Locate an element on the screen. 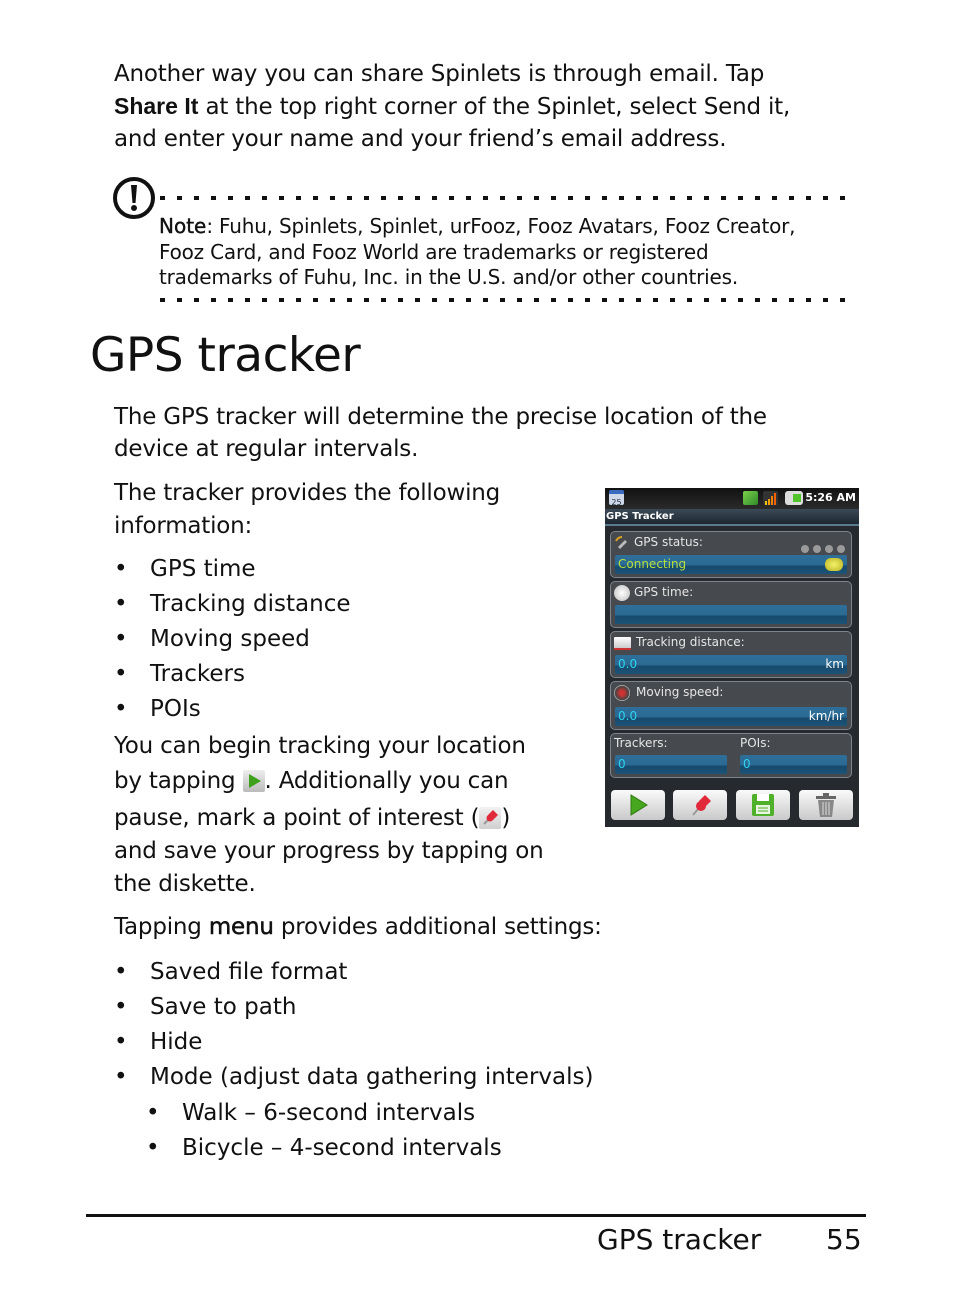 The image size is (954, 1316). tracking-line-2a: by tapping is located at coordinates (178, 781).